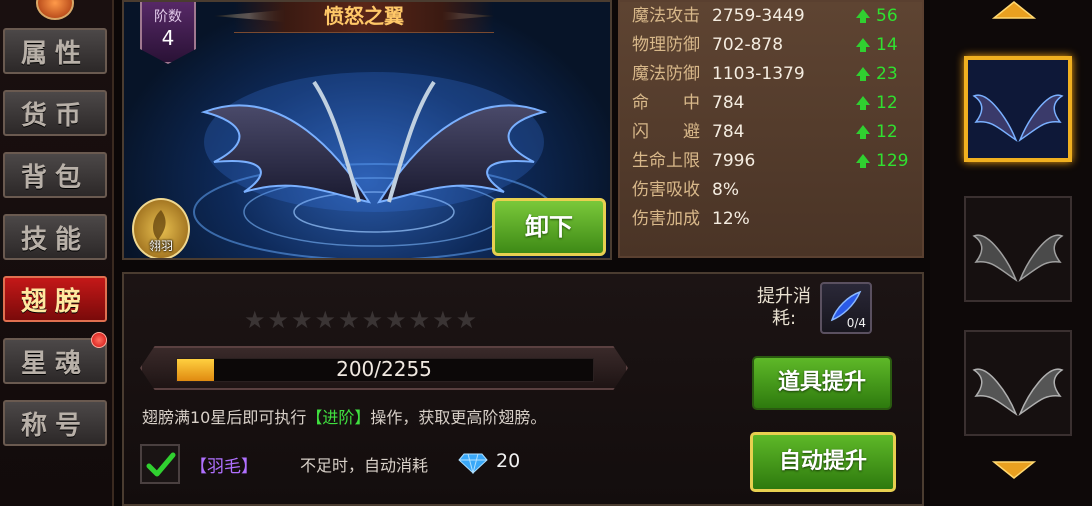 This screenshot has height=506, width=1092. Describe the element at coordinates (887, 16) in the screenshot. I see `stat-bonus: 56` at that location.